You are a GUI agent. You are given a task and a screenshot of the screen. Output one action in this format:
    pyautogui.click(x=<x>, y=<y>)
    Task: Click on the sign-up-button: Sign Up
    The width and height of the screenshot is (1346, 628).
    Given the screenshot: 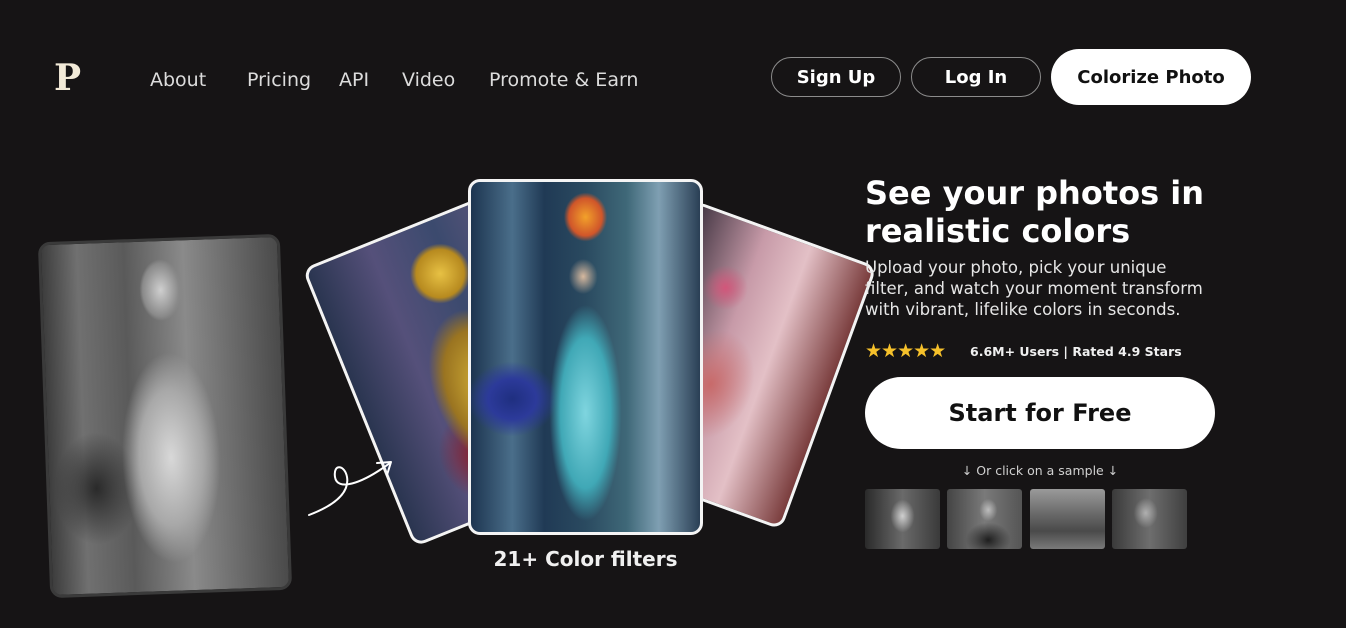 What is the action you would take?
    pyautogui.click(x=836, y=77)
    